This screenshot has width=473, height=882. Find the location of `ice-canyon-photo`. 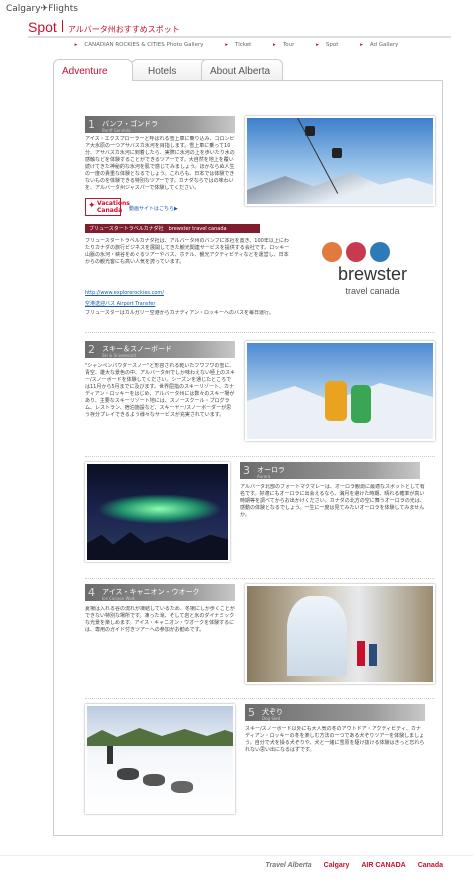

ice-canyon-photo is located at coordinates (340, 634).